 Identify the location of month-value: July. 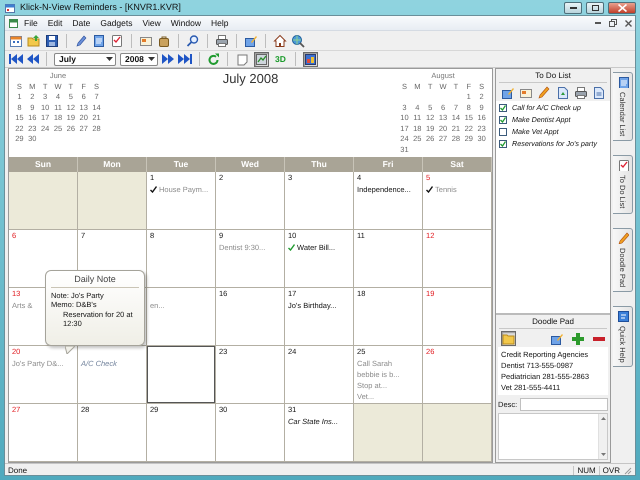
(67, 59).